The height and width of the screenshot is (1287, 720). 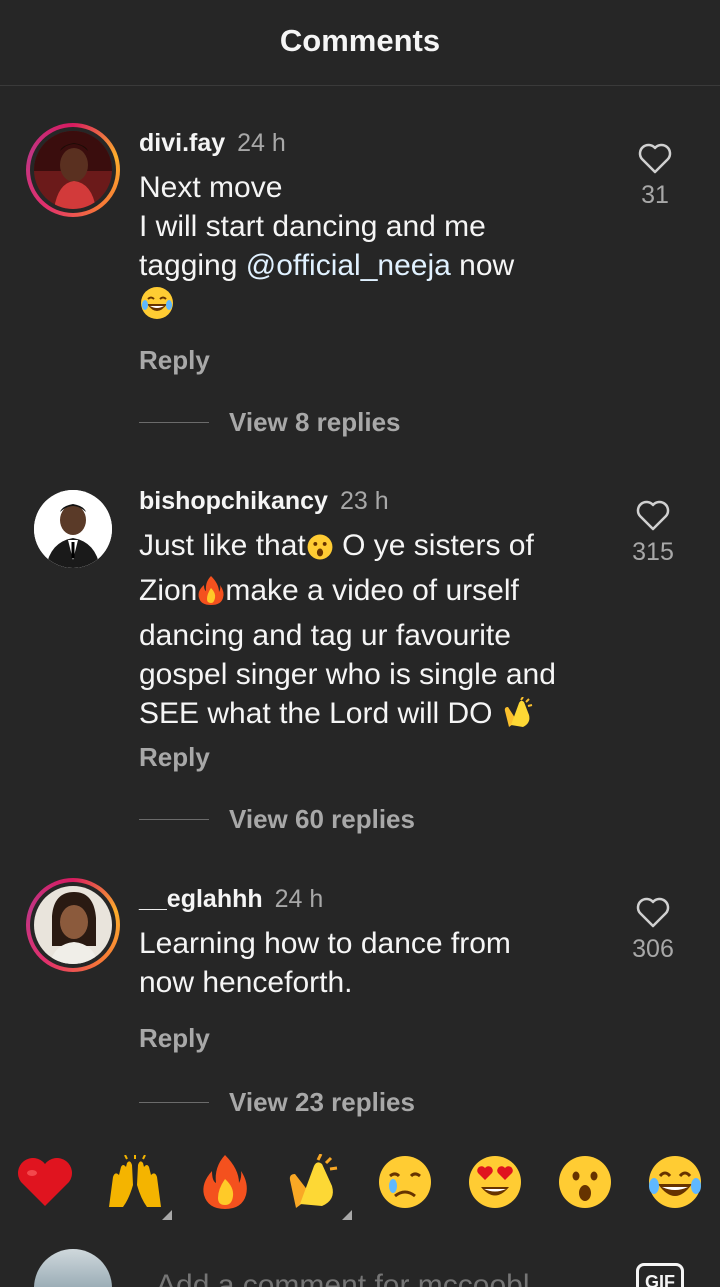 What do you see at coordinates (653, 552) in the screenshot?
I see `like-count: 315` at bounding box center [653, 552].